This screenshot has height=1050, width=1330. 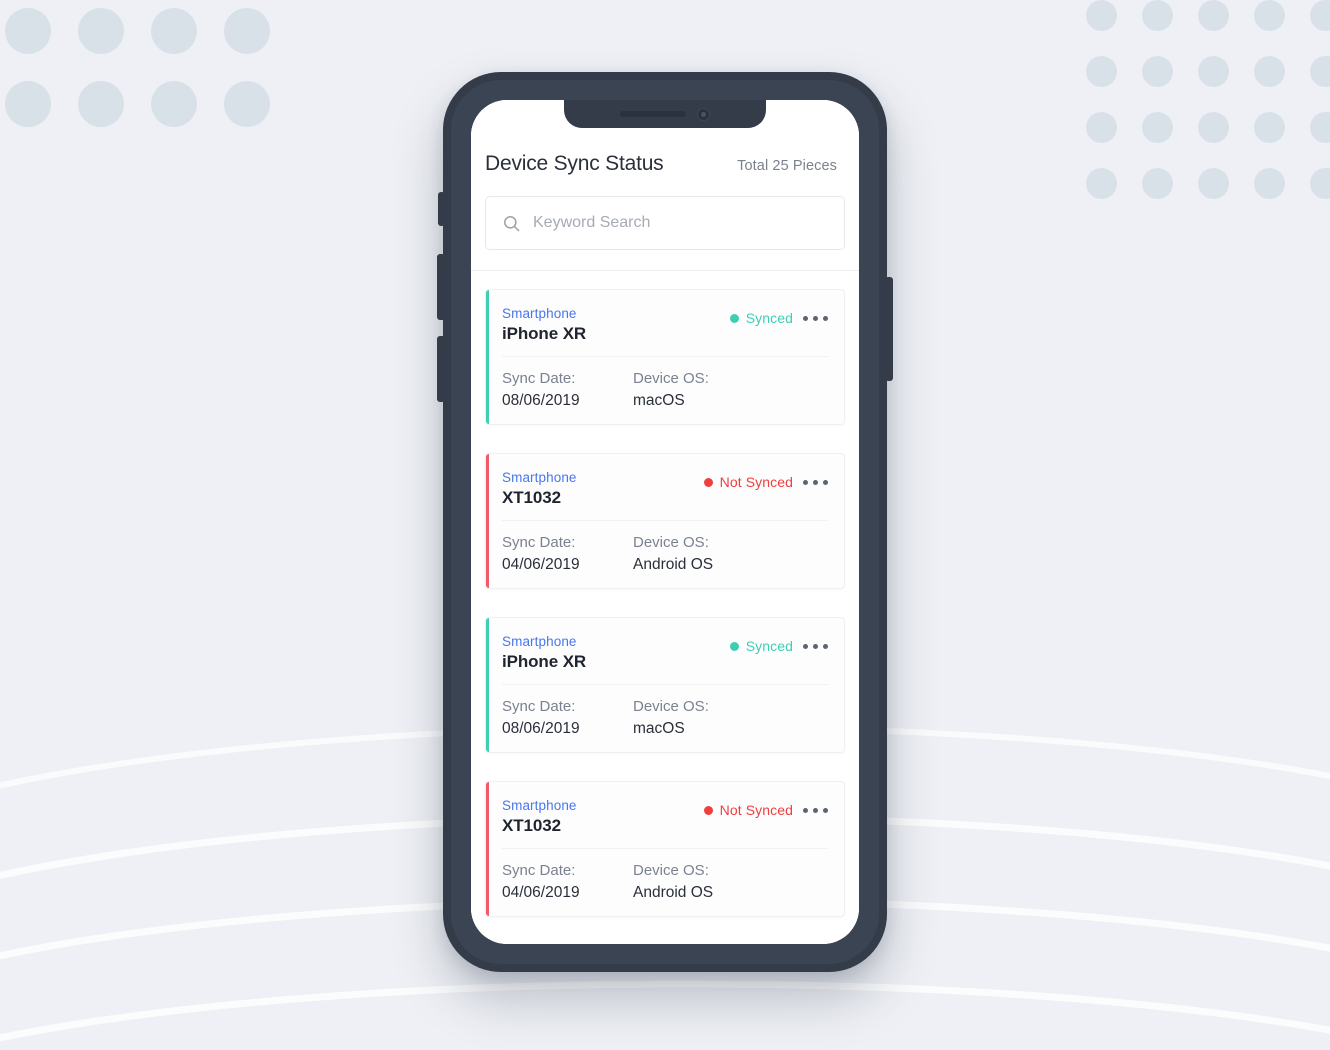 What do you see at coordinates (567, 718) in the screenshot?
I see `sync-date-field: Sync Date: 08/06/2019` at bounding box center [567, 718].